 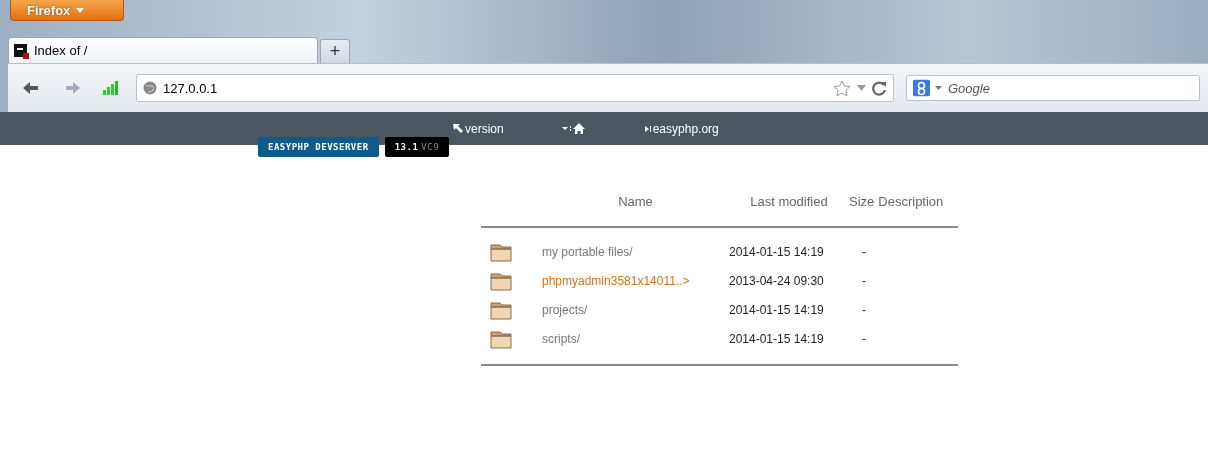 What do you see at coordinates (163, 50) in the screenshot?
I see `browser-tab: Index of /` at bounding box center [163, 50].